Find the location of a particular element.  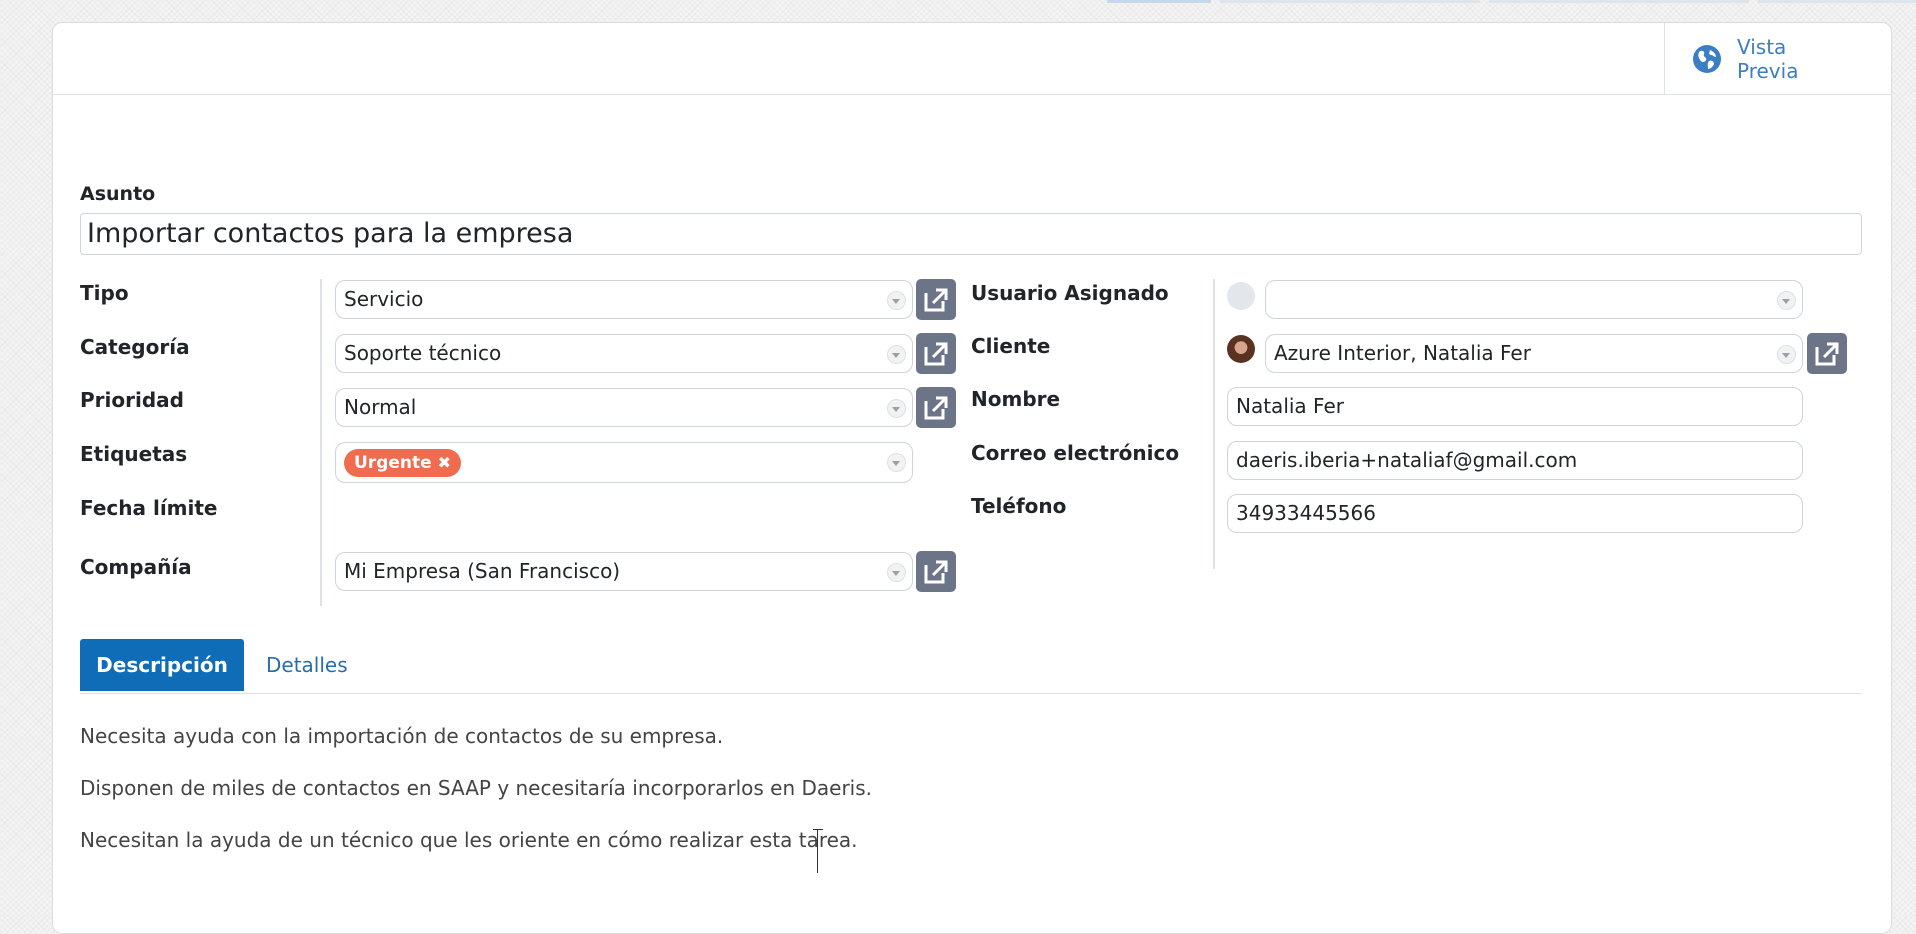

prioridad-label: Prioridad is located at coordinates (132, 400).